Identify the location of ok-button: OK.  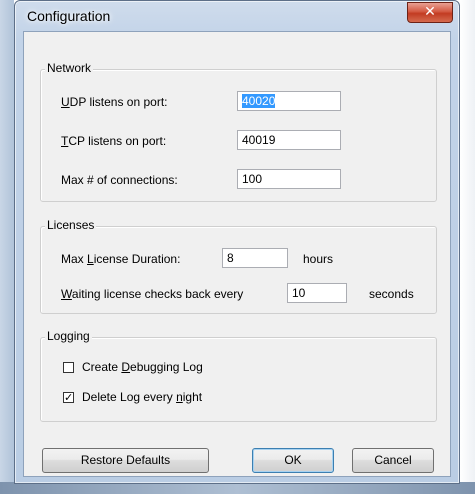
(293, 460).